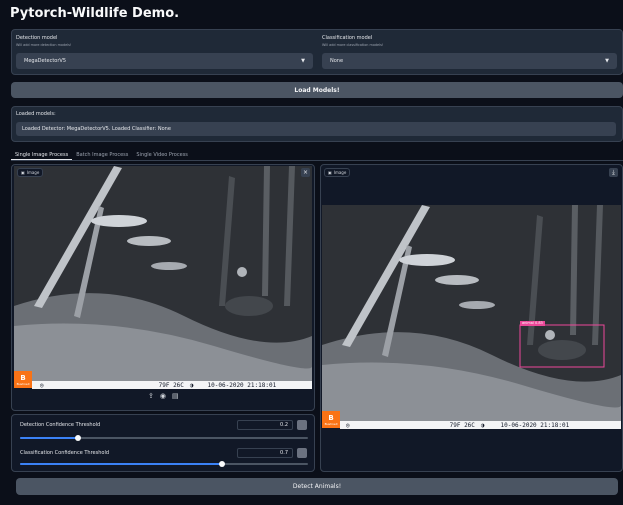 This screenshot has height=505, width=623. What do you see at coordinates (163, 398) in the screenshot?
I see `webcam-icon: ◉` at bounding box center [163, 398].